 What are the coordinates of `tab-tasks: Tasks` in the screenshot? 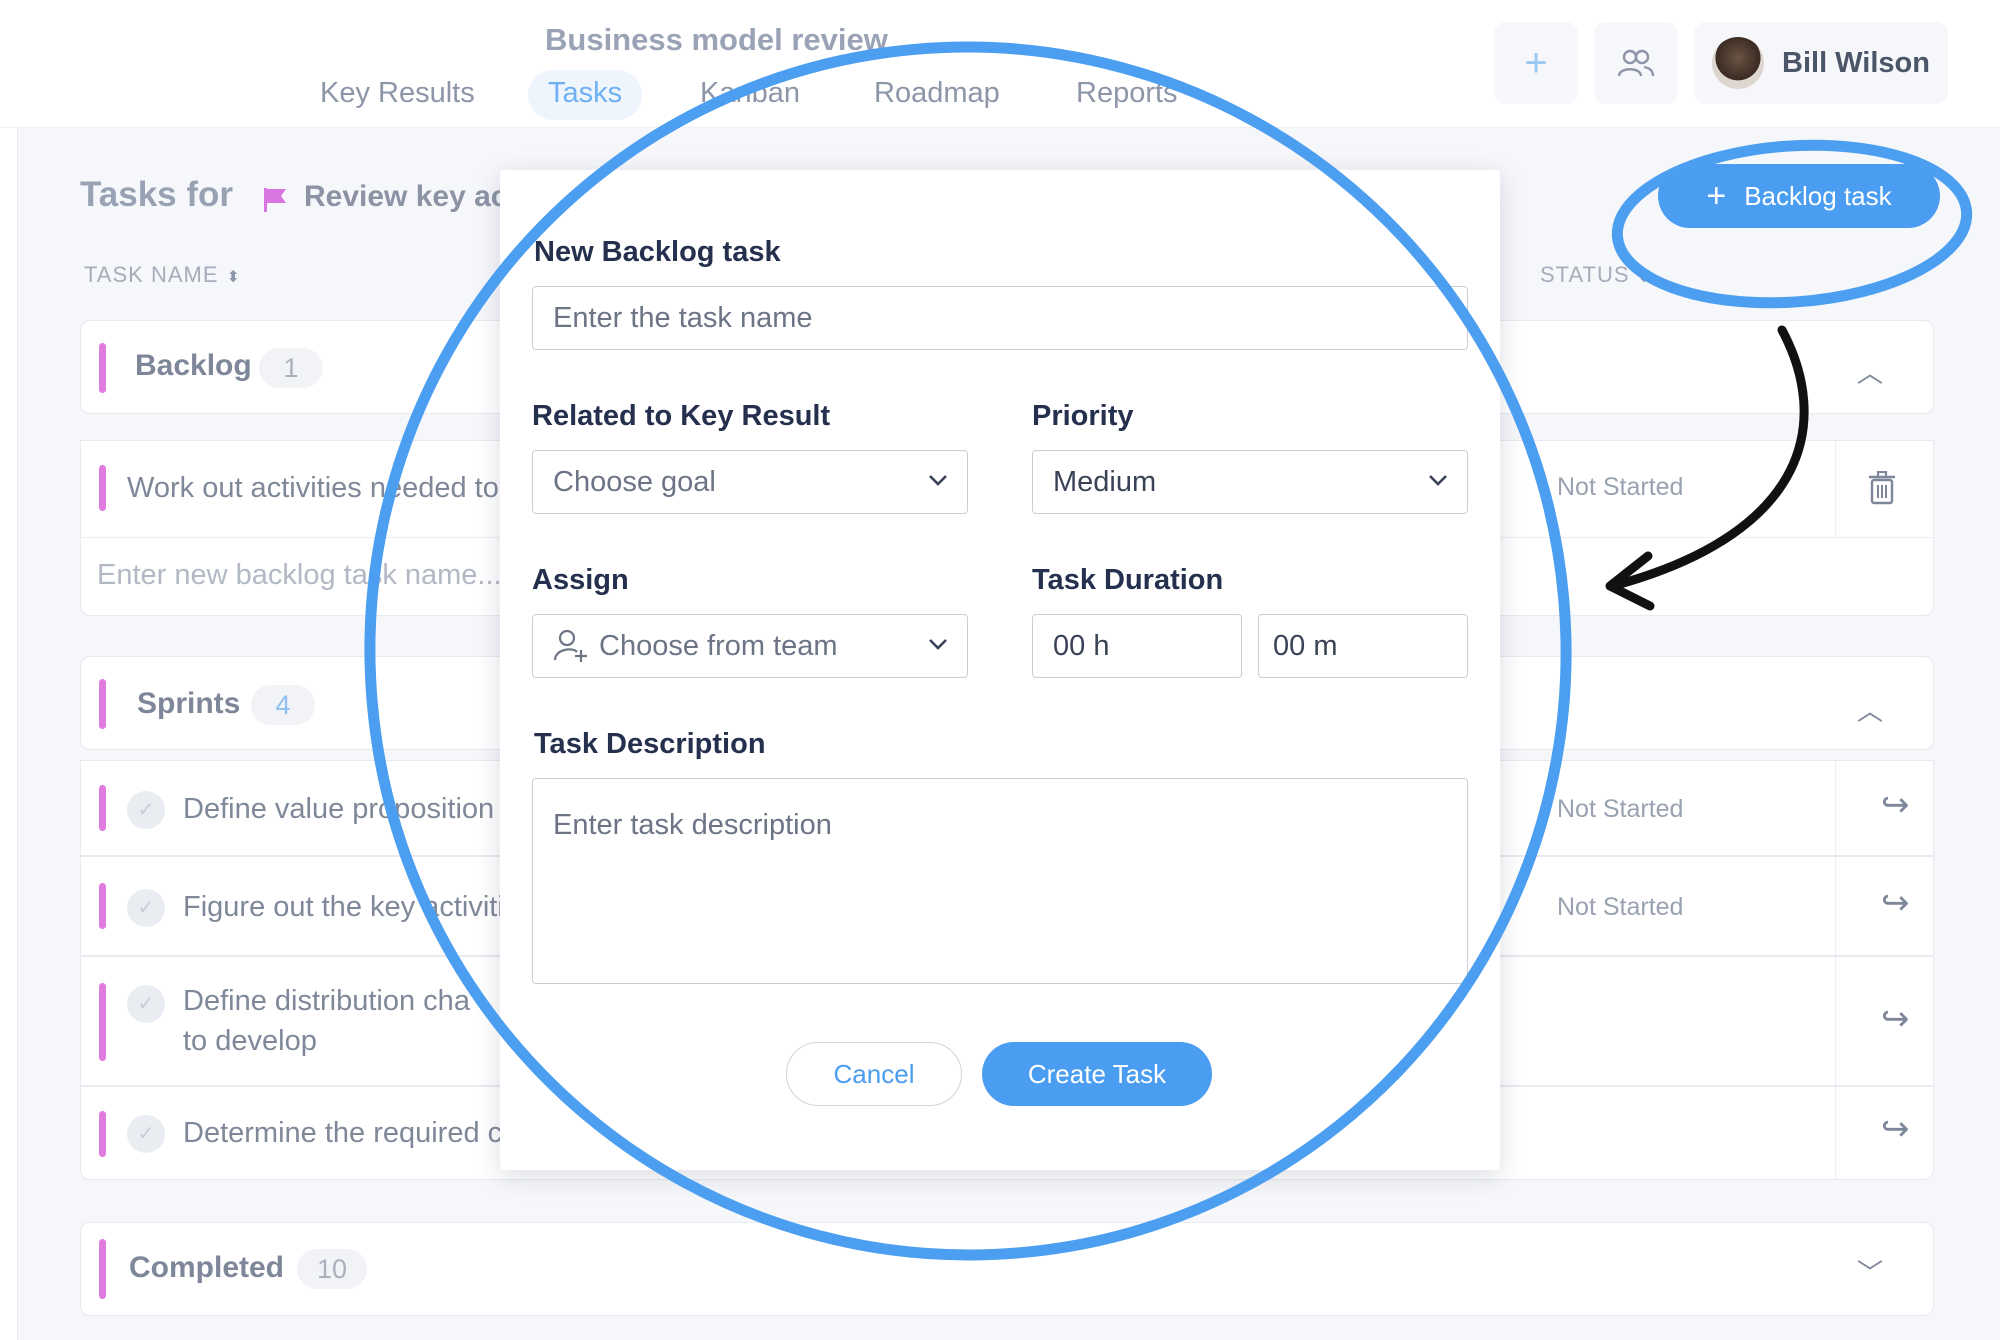 It's located at (585, 95).